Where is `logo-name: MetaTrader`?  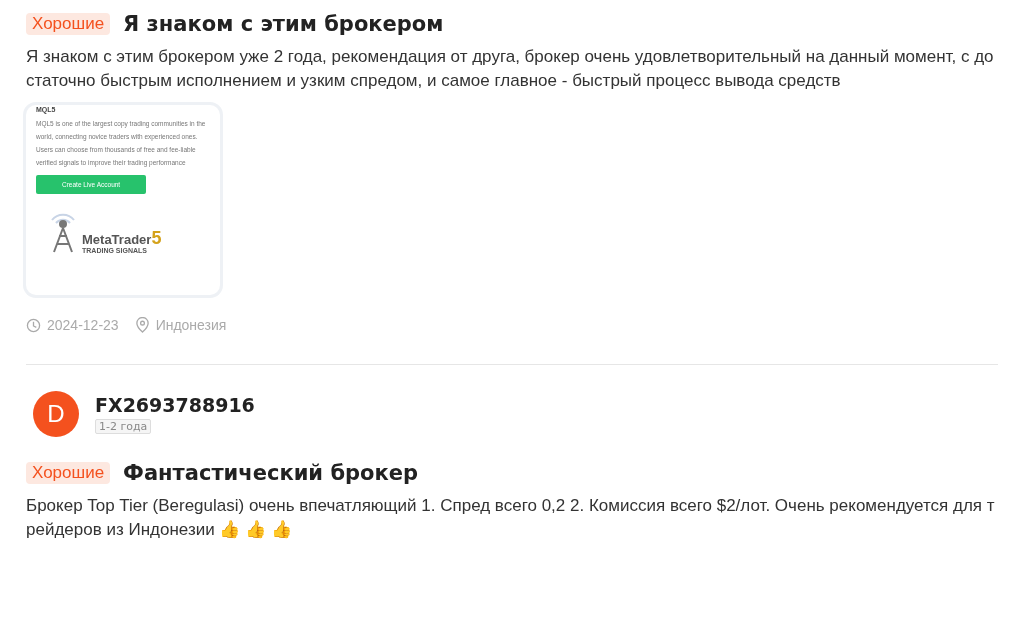 logo-name: MetaTrader is located at coordinates (117, 239).